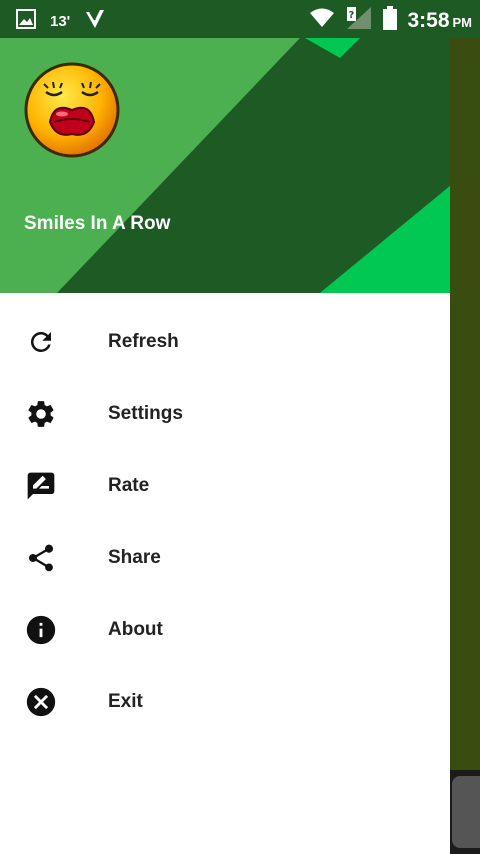  I want to click on clock-ampm: PM, so click(462, 22).